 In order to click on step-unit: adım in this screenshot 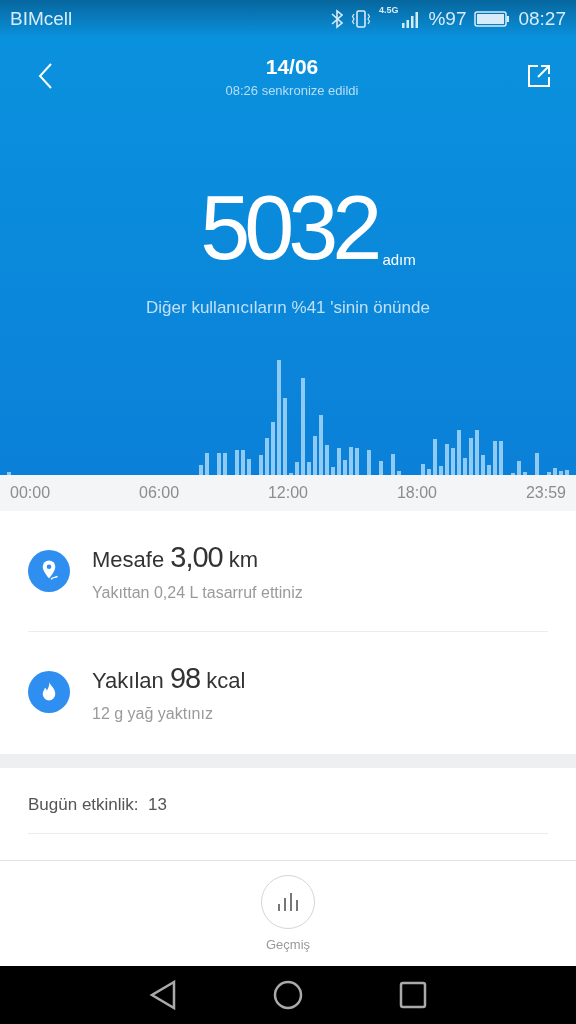, I will do `click(399, 259)`.